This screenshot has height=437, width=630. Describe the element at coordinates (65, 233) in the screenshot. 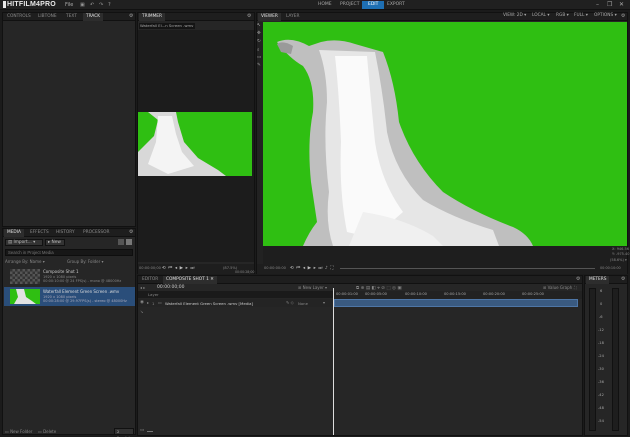

I see `tab-history: HISTORY` at that location.